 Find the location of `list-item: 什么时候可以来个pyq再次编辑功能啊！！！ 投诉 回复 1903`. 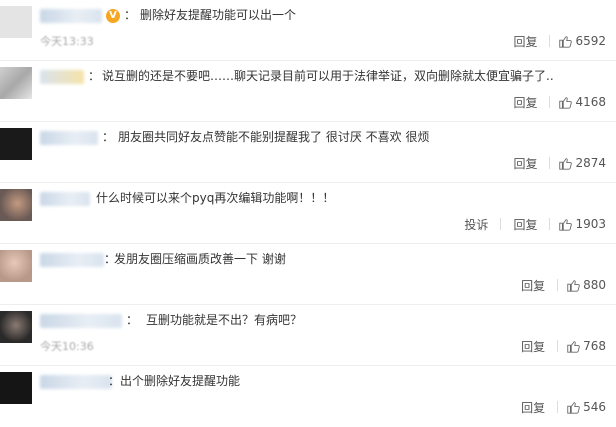

list-item: 什么时候可以来个pyq再次编辑功能啊！！！ 投诉 回复 1903 is located at coordinates (308, 213).